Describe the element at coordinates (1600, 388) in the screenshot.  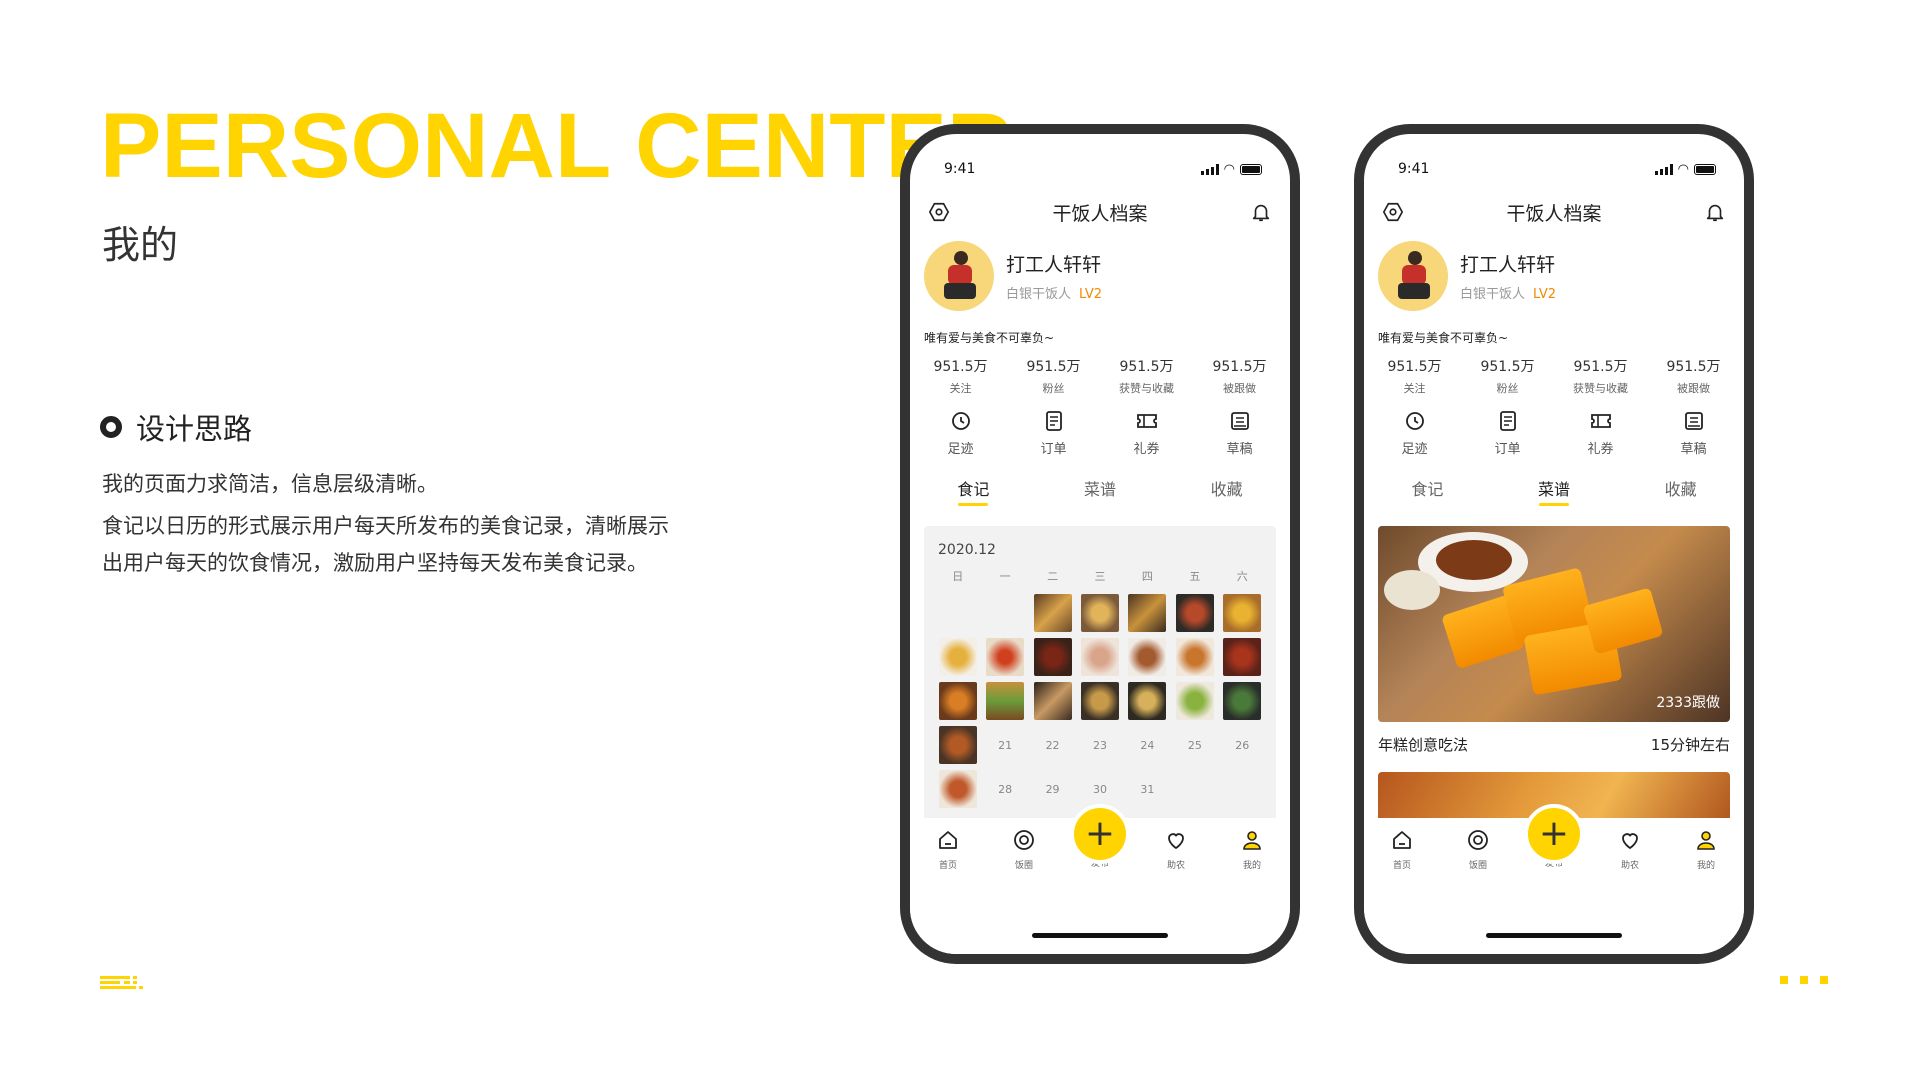
I see `stat-label: 获赞与收藏` at that location.